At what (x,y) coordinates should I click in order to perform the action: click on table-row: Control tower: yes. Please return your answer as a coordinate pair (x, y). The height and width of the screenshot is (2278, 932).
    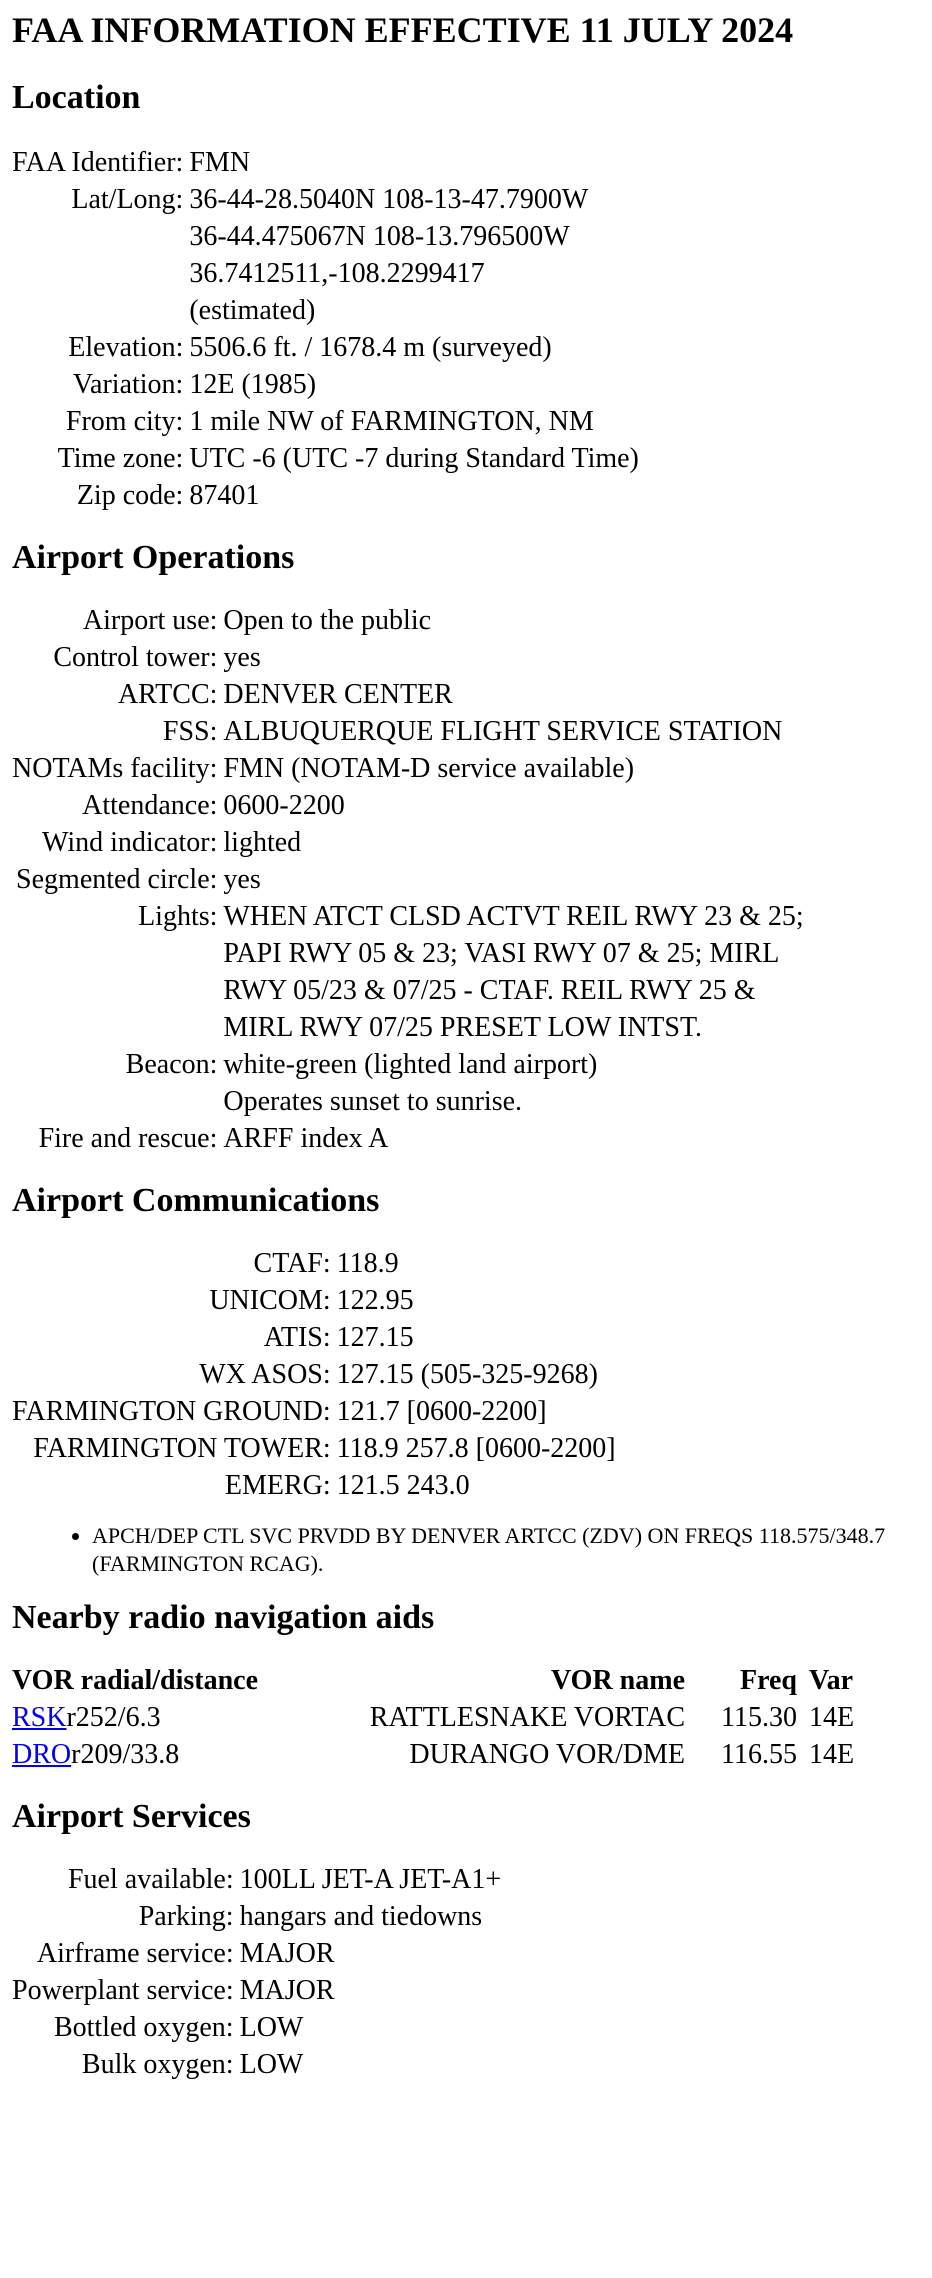
    Looking at the image, I should click on (408, 657).